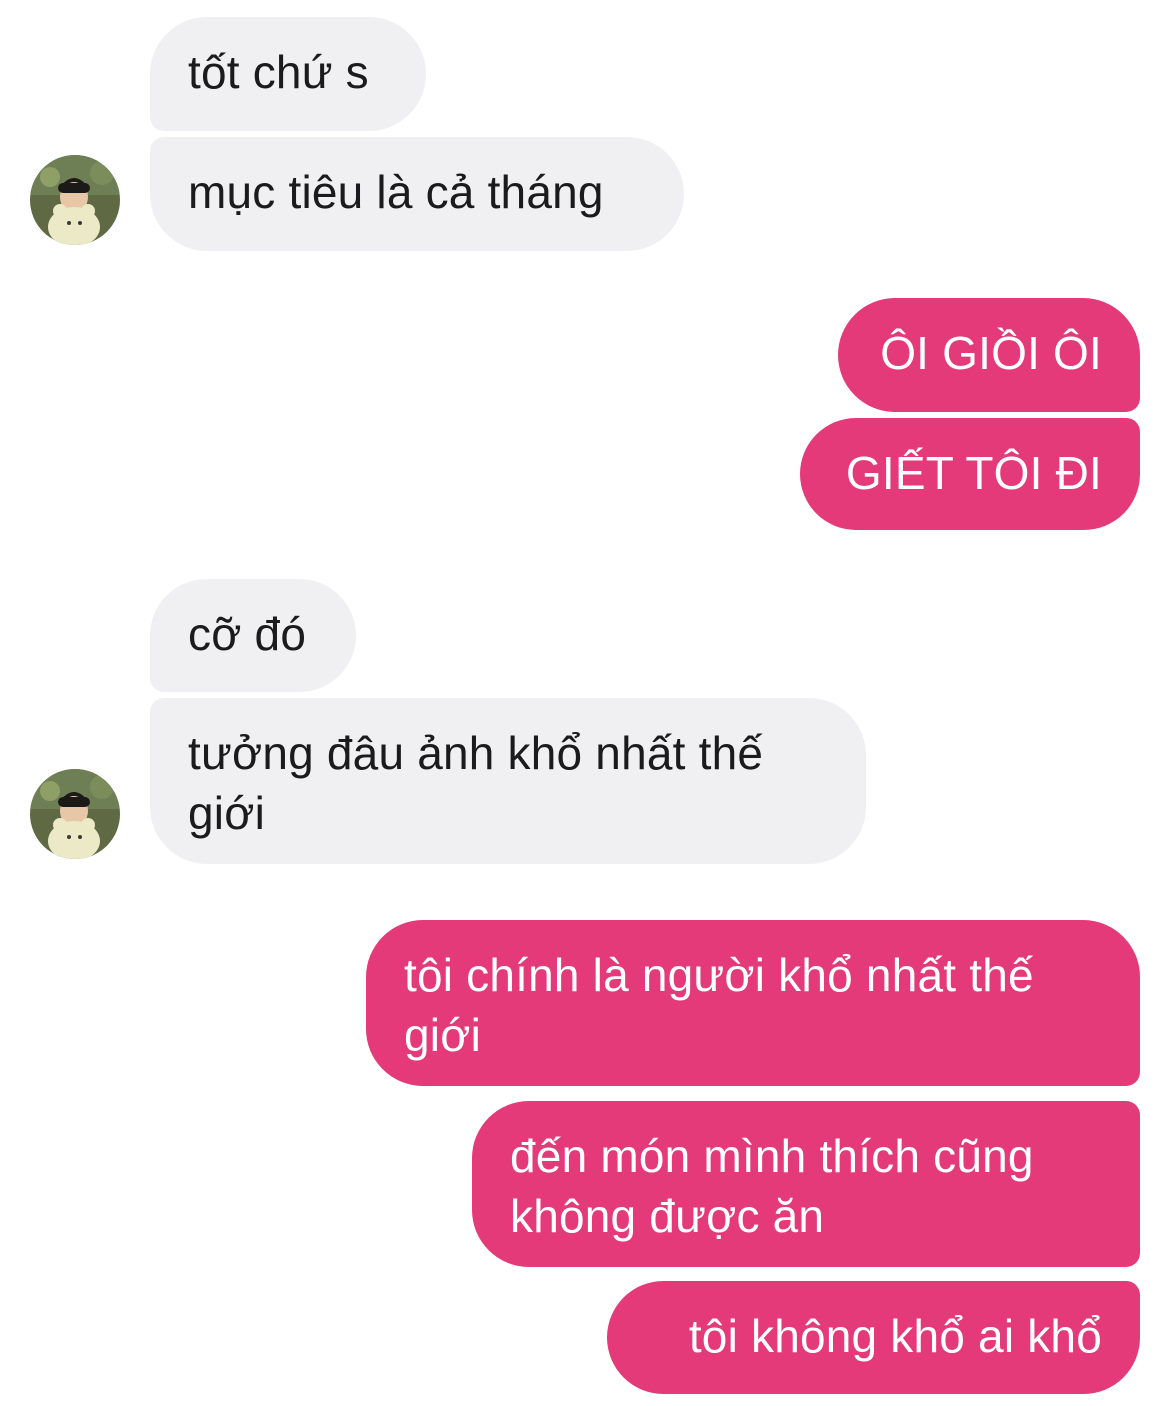 The width and height of the screenshot is (1170, 1406). I want to click on message-bubble-incoming: tưởng đâu ảnh khổ nhất thế giới, so click(508, 781).